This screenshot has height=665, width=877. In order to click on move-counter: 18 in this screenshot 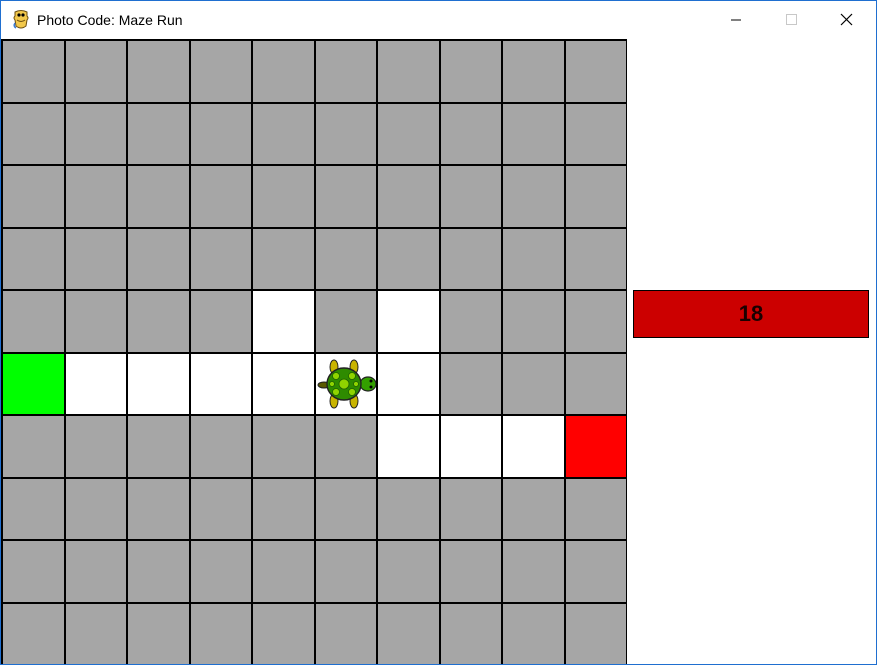, I will do `click(751, 314)`.